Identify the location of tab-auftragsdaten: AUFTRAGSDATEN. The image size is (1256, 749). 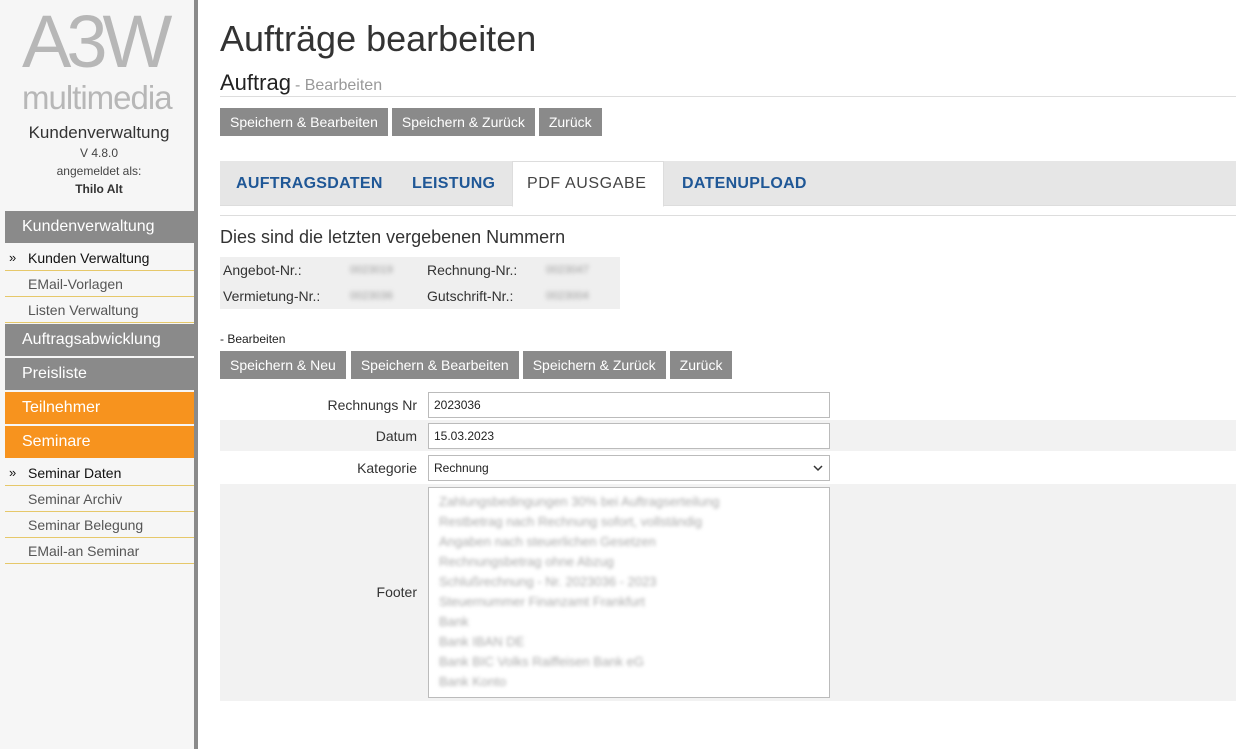
(309, 183).